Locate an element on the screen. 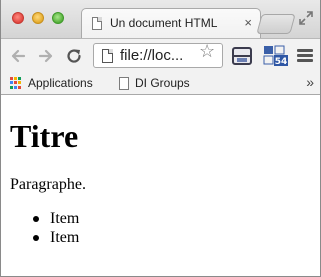 This screenshot has width=321, height=277. tab-close-icon: × is located at coordinates (248, 23).